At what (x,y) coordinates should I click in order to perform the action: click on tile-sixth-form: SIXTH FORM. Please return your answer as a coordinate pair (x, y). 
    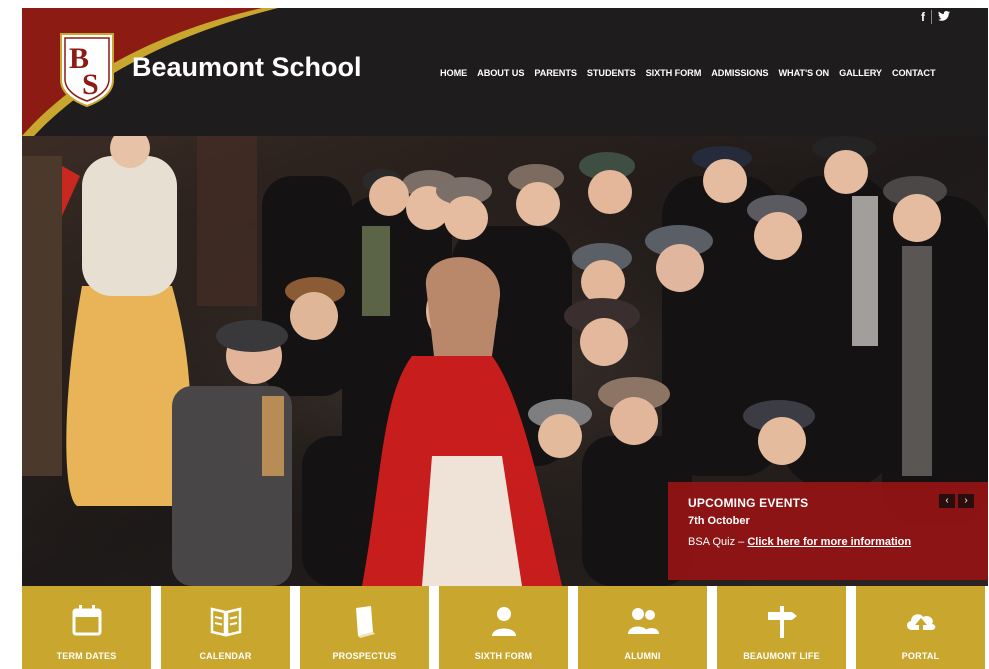
    Looking at the image, I should click on (503, 627).